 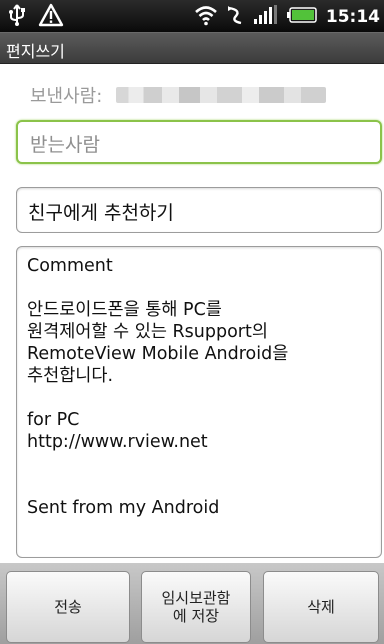 I want to click on action-bar: 전송 임시보관함 에 저장 삭제, so click(x=192, y=603).